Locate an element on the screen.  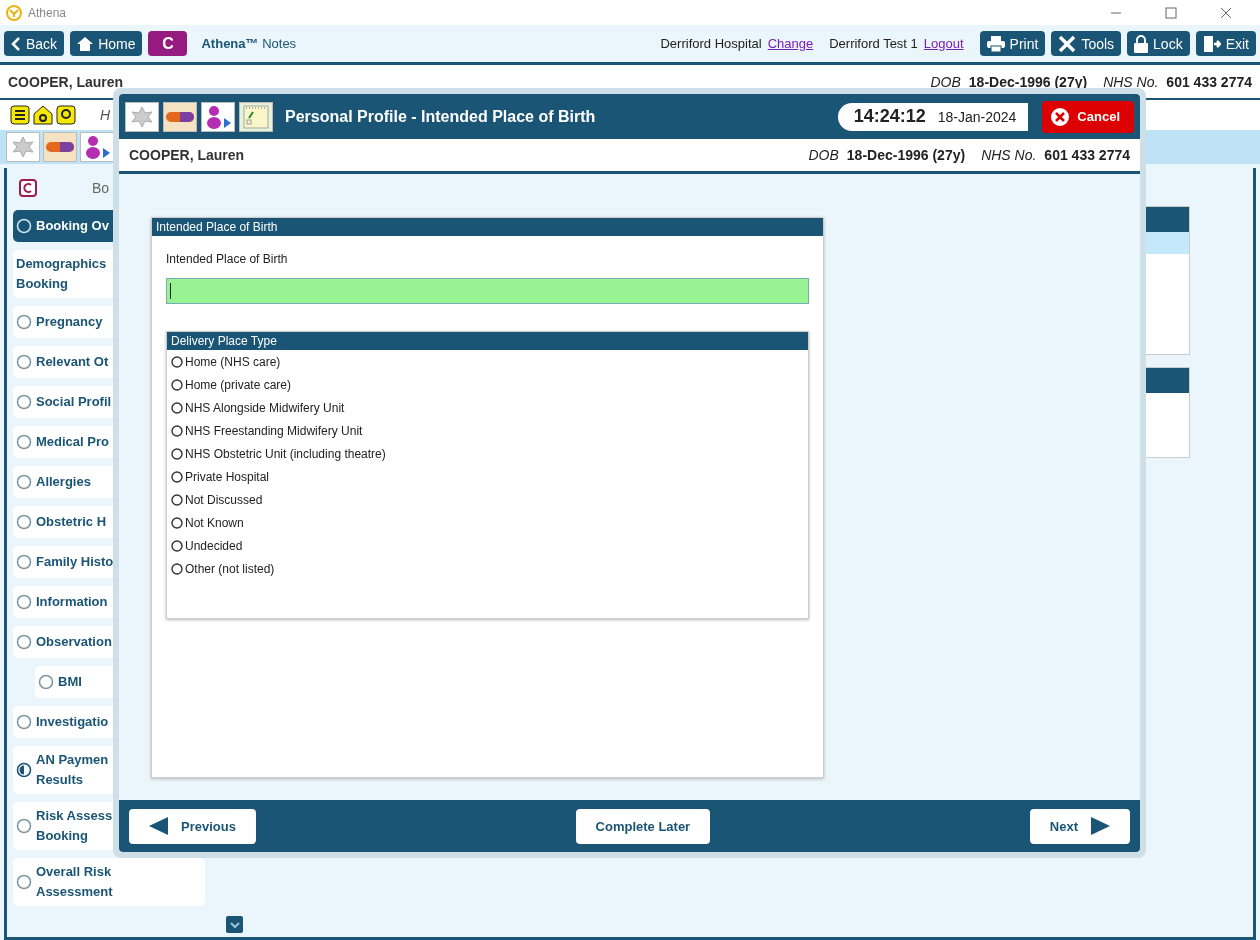
tools-icon is located at coordinates (1067, 43).